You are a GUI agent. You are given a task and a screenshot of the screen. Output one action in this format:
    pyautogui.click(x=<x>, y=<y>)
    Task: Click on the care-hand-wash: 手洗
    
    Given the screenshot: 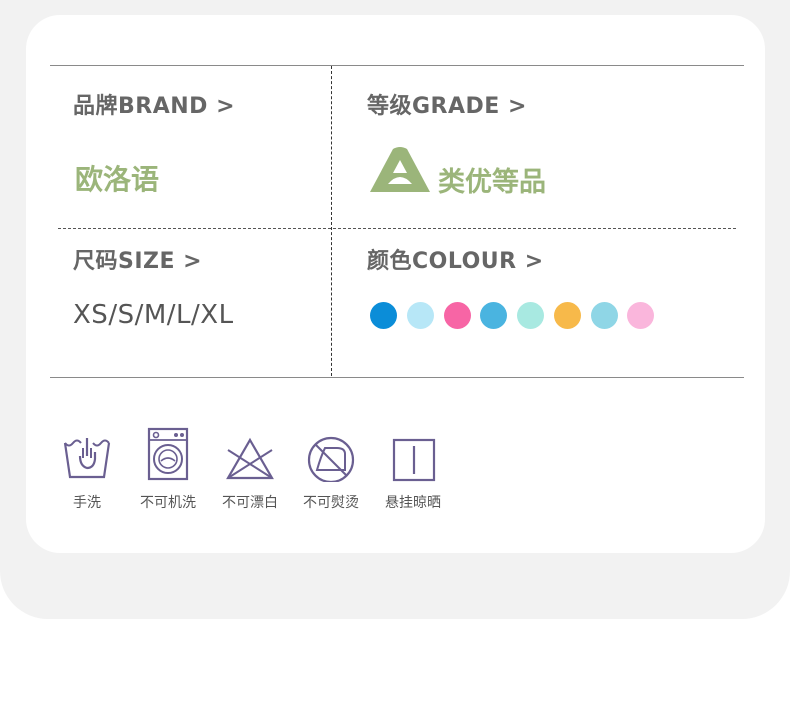 What is the action you would take?
    pyautogui.click(x=87, y=468)
    